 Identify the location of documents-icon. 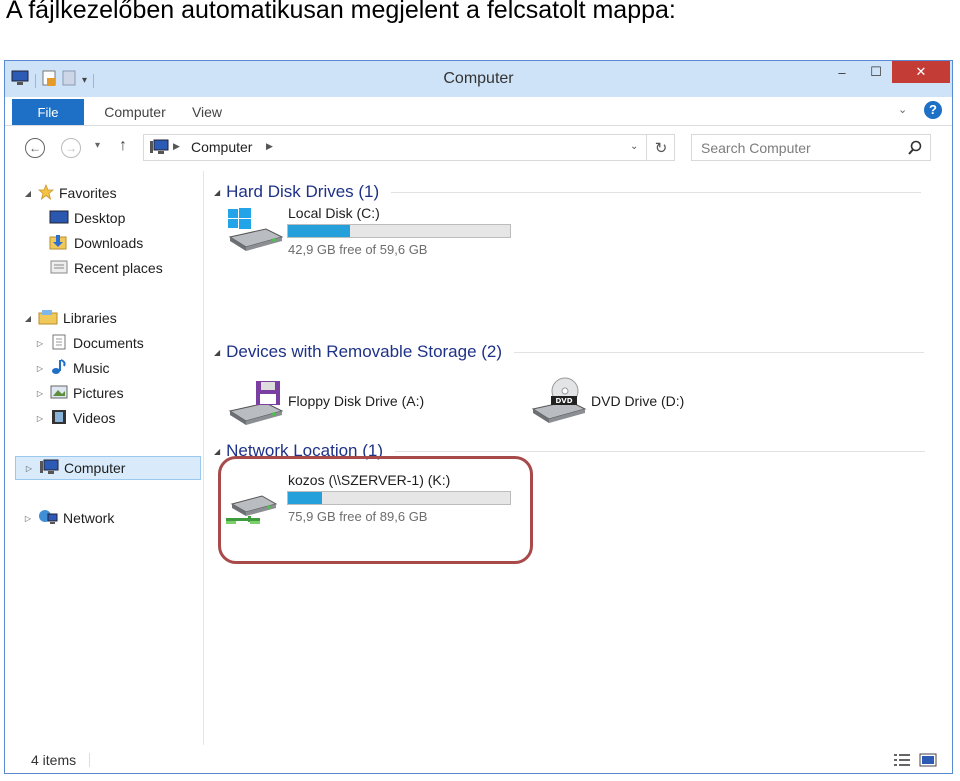
(59, 343).